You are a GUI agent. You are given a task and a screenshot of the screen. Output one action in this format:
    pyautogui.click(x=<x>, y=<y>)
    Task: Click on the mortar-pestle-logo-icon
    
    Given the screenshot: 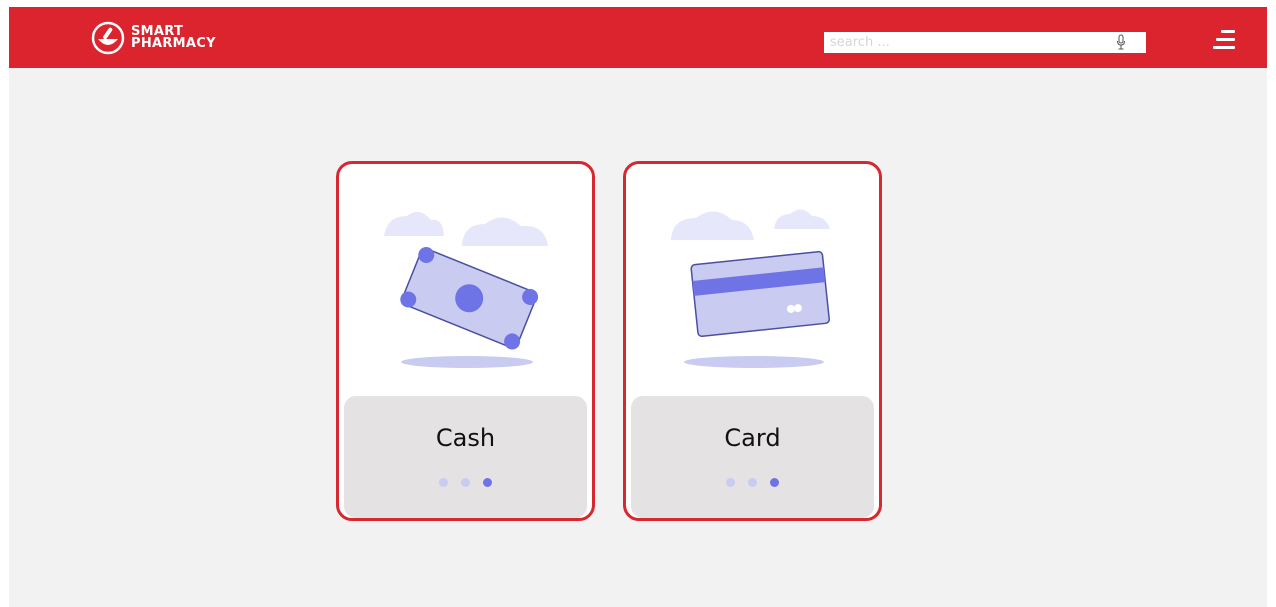 What is the action you would take?
    pyautogui.click(x=108, y=38)
    